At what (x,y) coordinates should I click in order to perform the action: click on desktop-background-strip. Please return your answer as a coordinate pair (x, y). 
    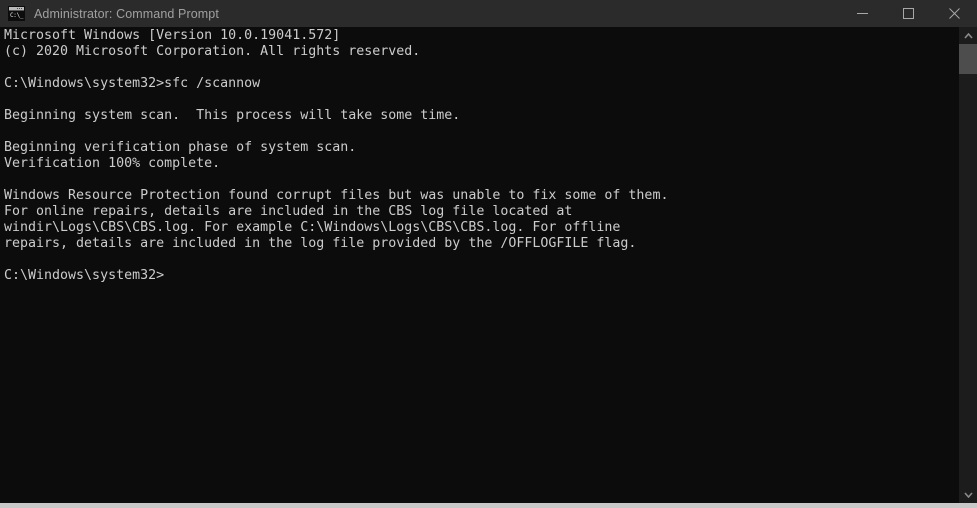
    Looking at the image, I should click on (488, 505).